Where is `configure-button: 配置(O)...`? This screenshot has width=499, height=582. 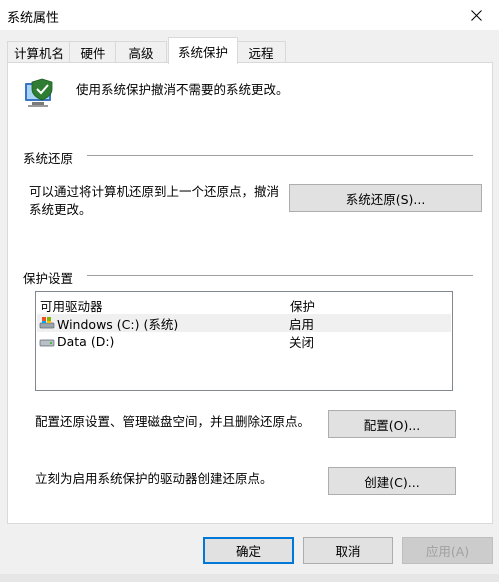 configure-button: 配置(O)... is located at coordinates (392, 424).